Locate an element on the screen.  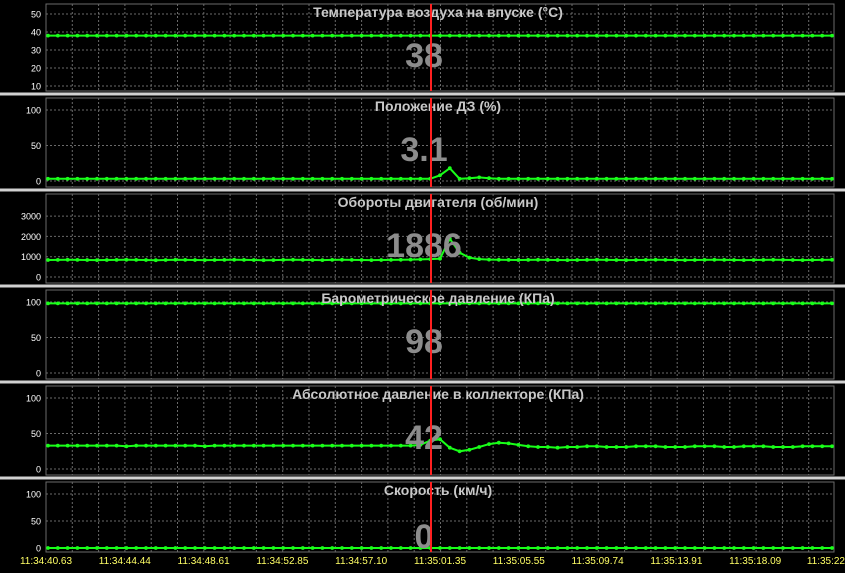
chart-title: Температура воздуха на впуске (°C) is located at coordinates (438, 12).